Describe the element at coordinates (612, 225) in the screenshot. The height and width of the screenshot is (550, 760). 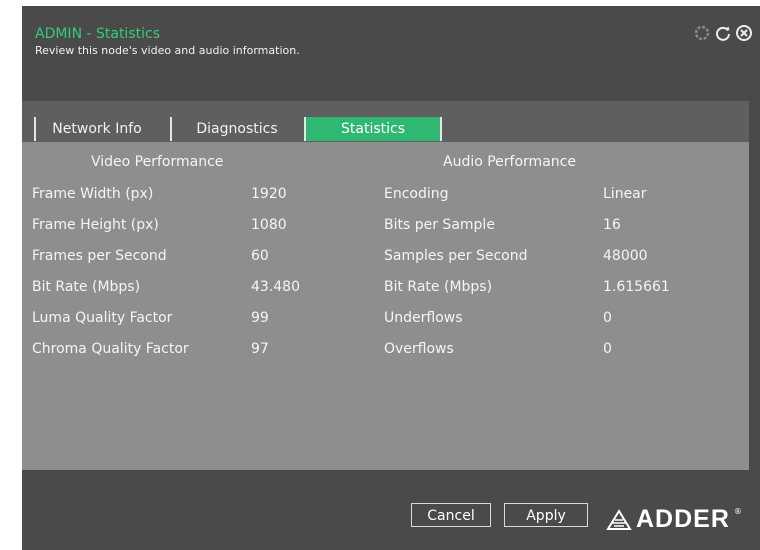
I see `audio-row-value: 16` at that location.